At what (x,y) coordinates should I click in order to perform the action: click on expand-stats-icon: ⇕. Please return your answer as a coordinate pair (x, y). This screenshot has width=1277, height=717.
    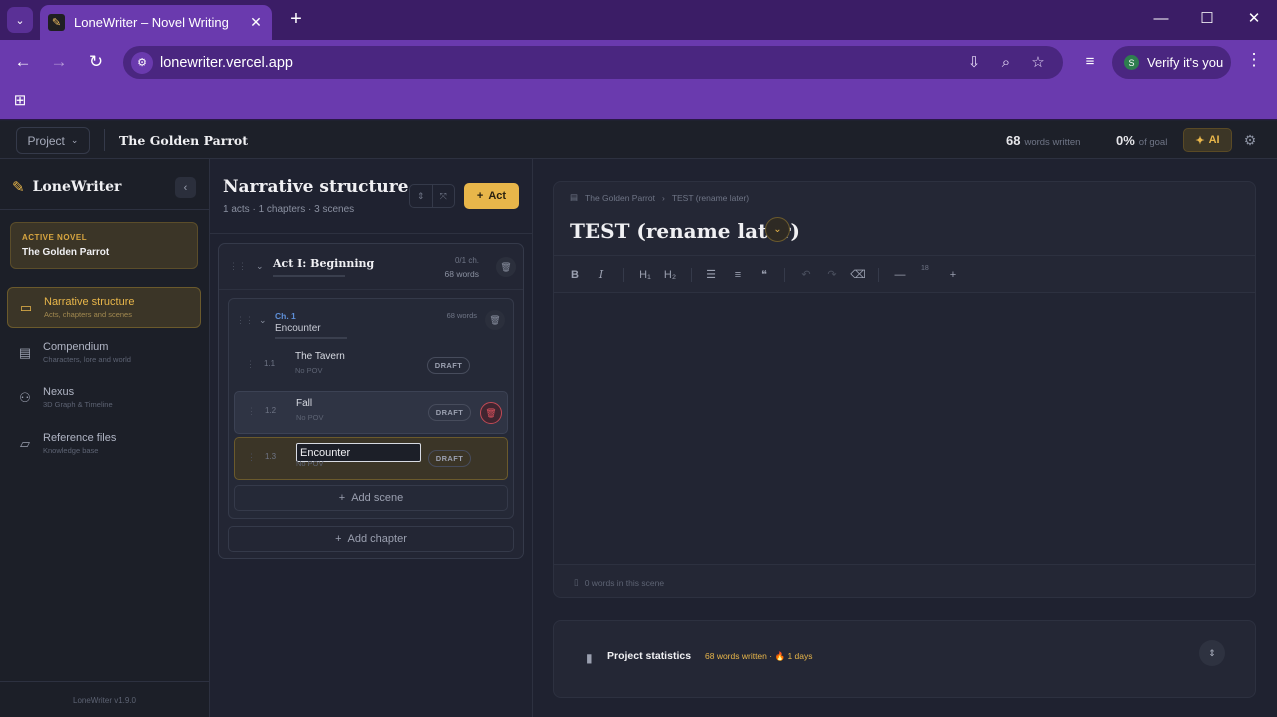
    Looking at the image, I should click on (1212, 653).